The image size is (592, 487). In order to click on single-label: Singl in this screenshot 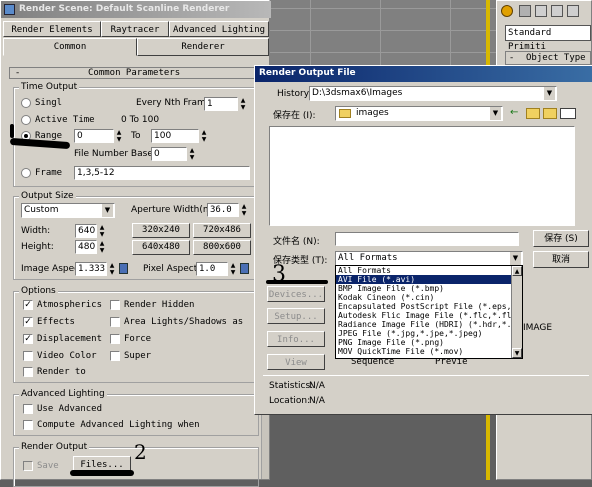, I will do `click(49, 103)`.